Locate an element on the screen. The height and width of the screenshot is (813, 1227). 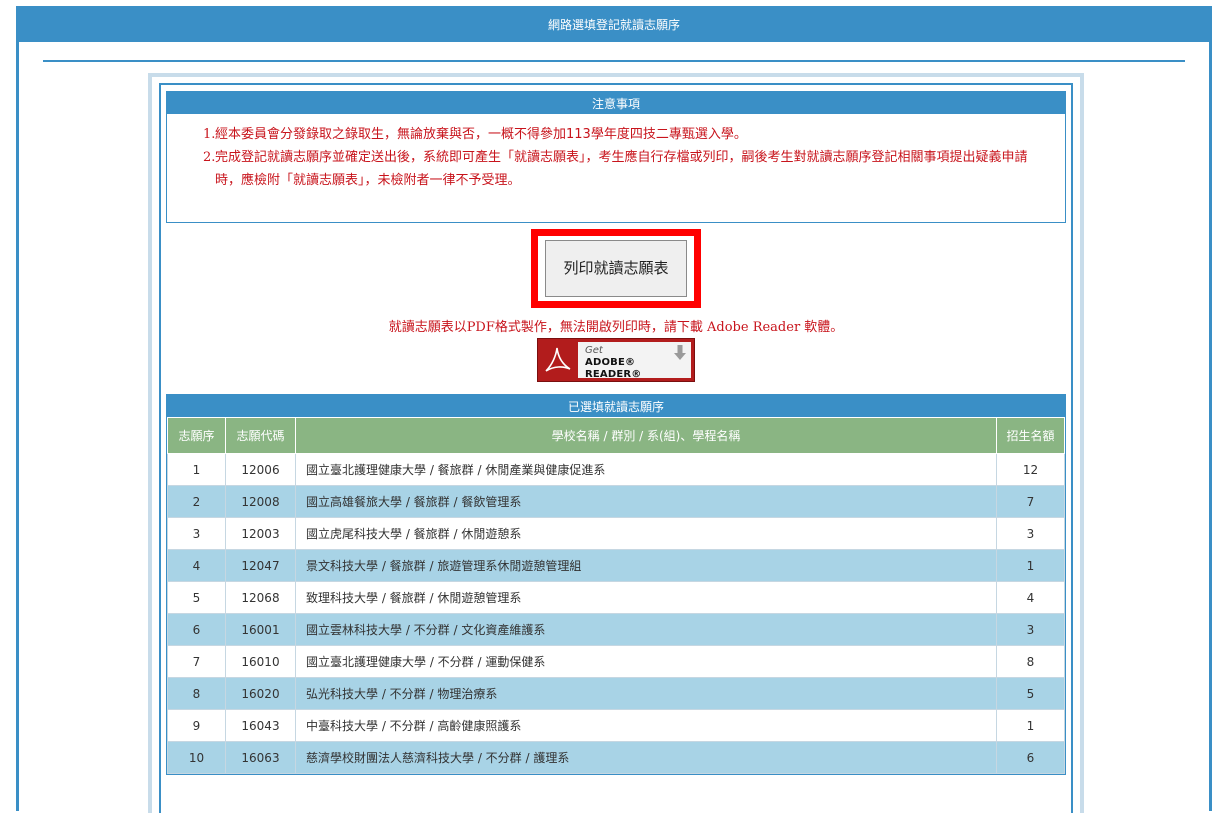
download-arrow-icon is located at coordinates (680, 352).